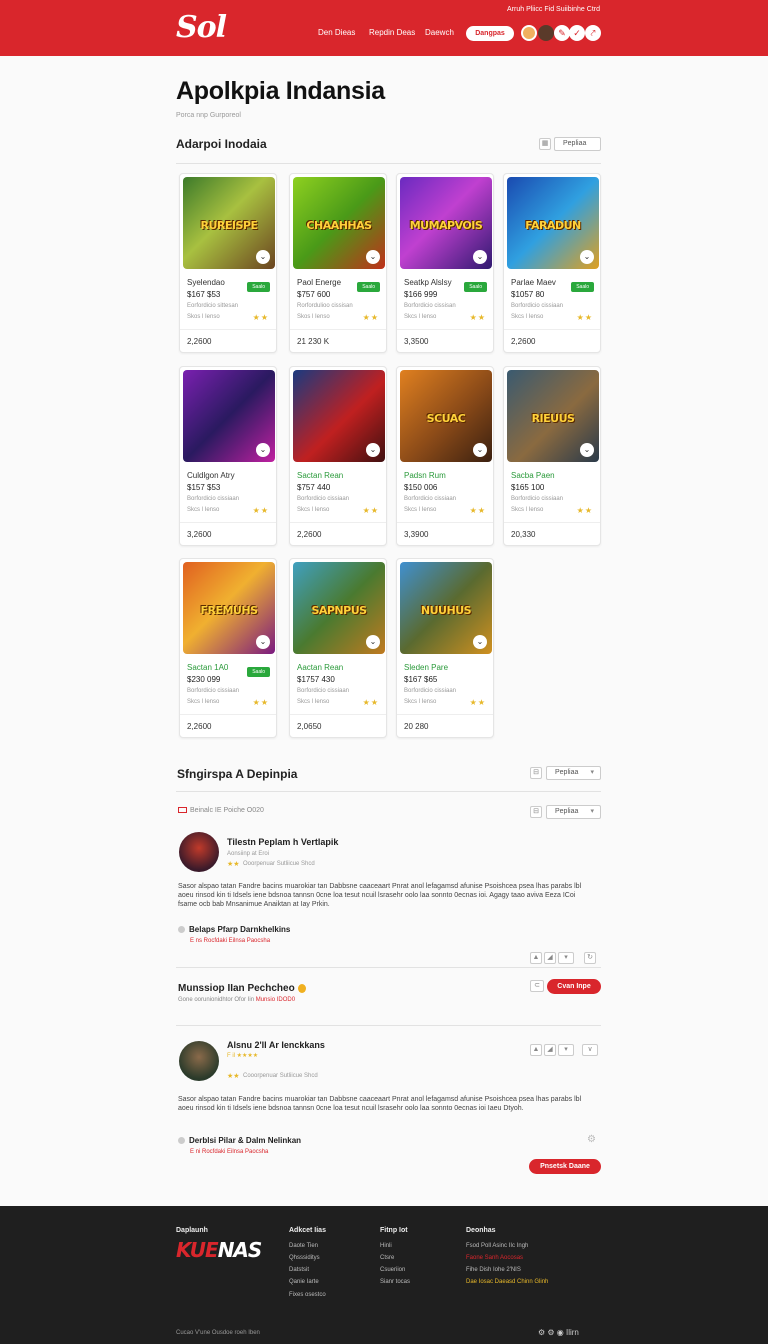  Describe the element at coordinates (392, 1270) in the screenshot. I see `footer-link: Csueriion` at that location.